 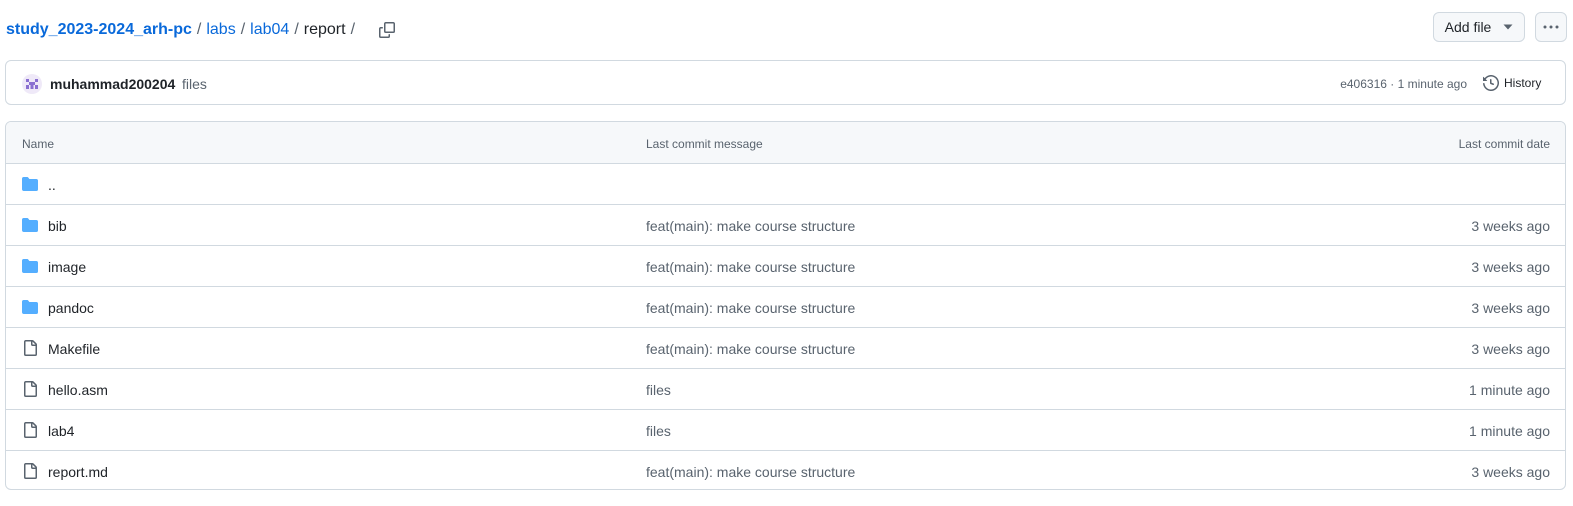 I want to click on copy-path-button, so click(x=387, y=30).